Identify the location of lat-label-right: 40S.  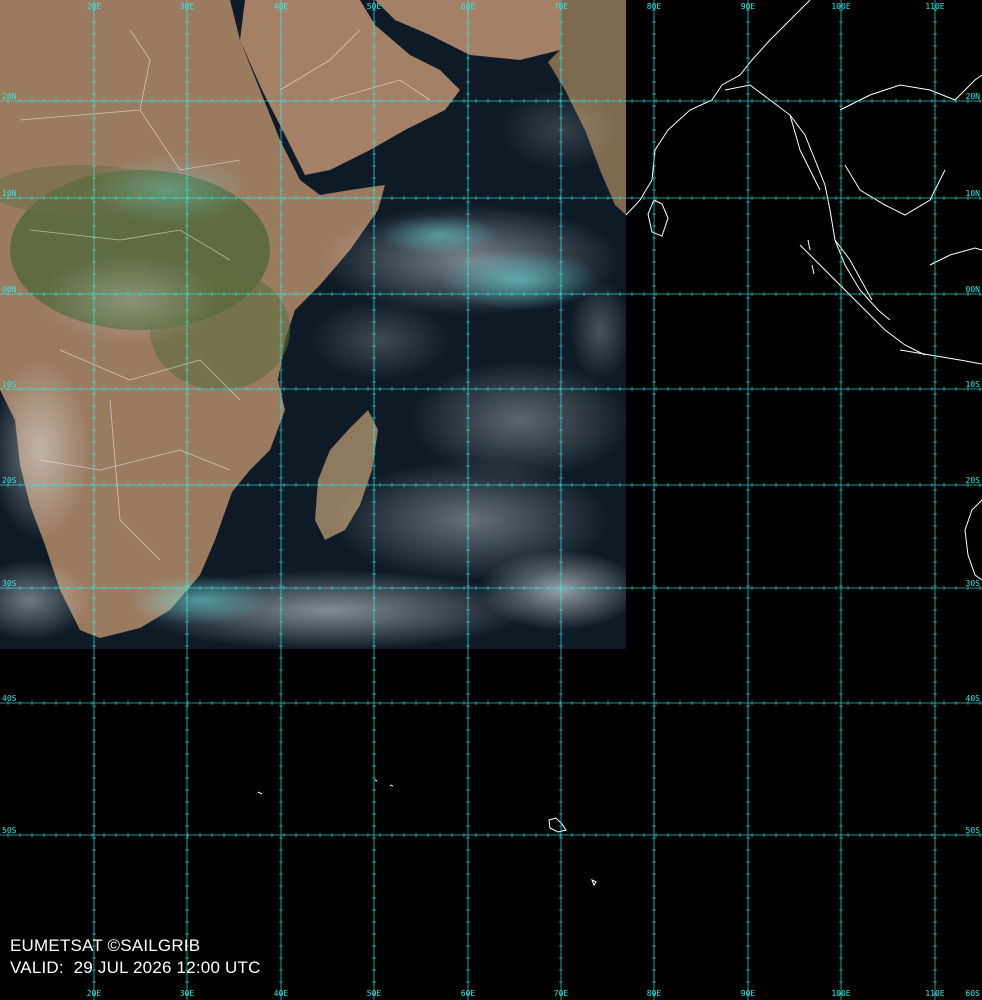
(973, 698).